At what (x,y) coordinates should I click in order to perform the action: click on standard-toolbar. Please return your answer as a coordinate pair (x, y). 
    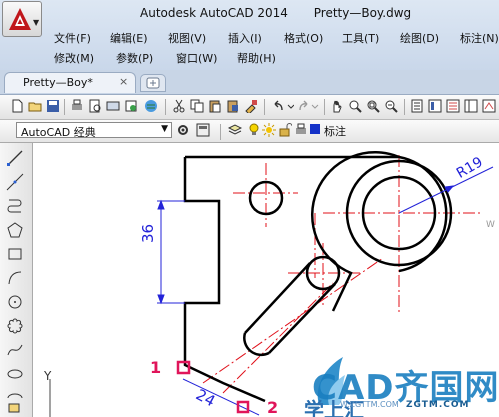
    Looking at the image, I should click on (249, 107).